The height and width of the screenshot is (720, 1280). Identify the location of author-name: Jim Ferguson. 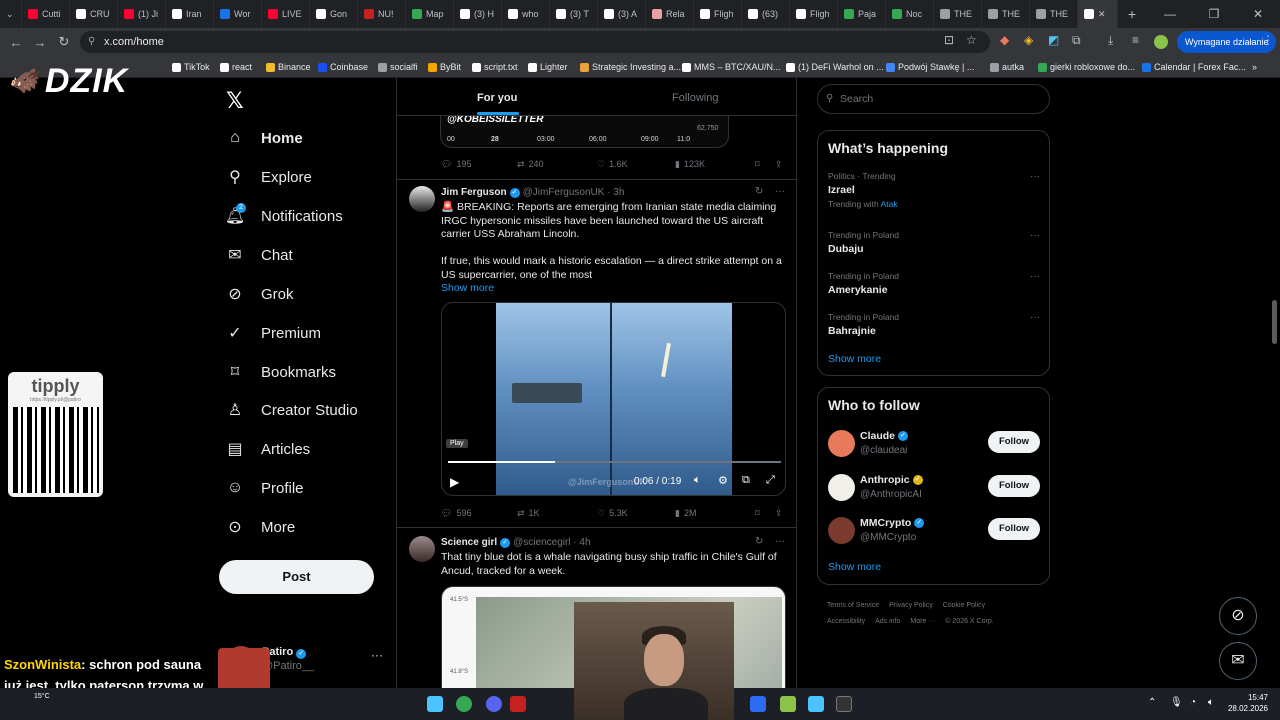
(474, 192).